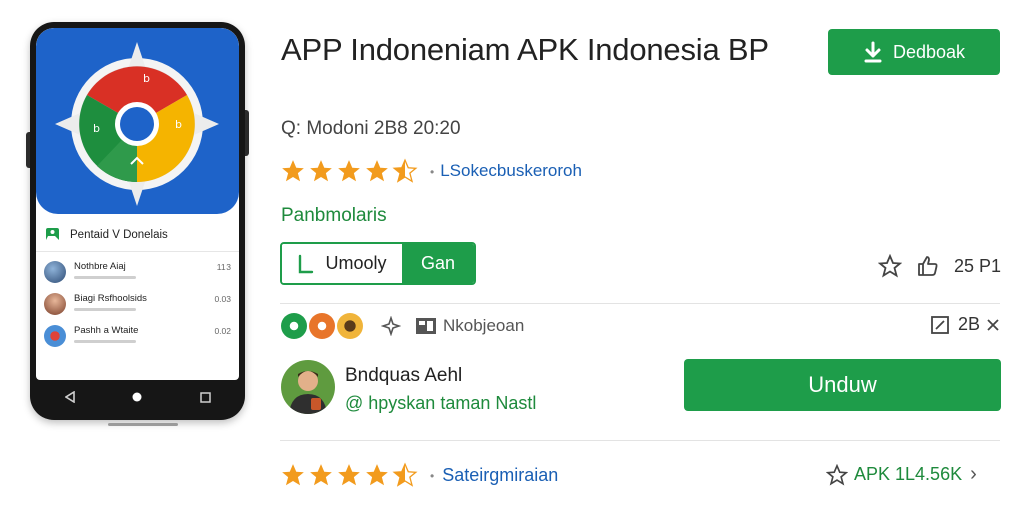 The height and width of the screenshot is (512, 1024). I want to click on list-item-title: Nothbre Aiaj, so click(100, 266).